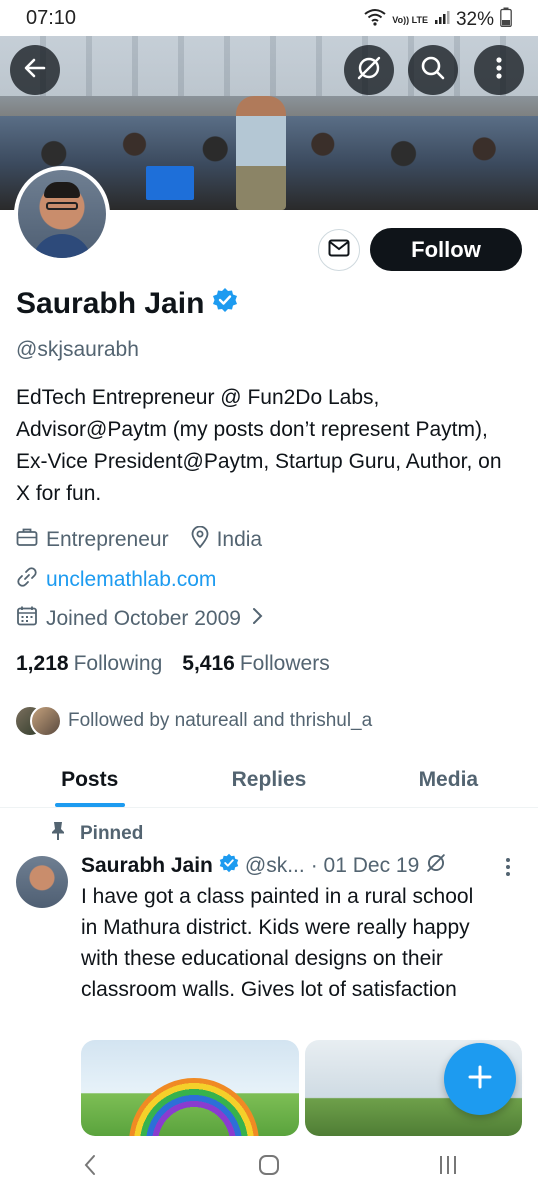 The image size is (538, 1199). I want to click on status-icons: Vo)) LTE 32%, so click(438, 20).